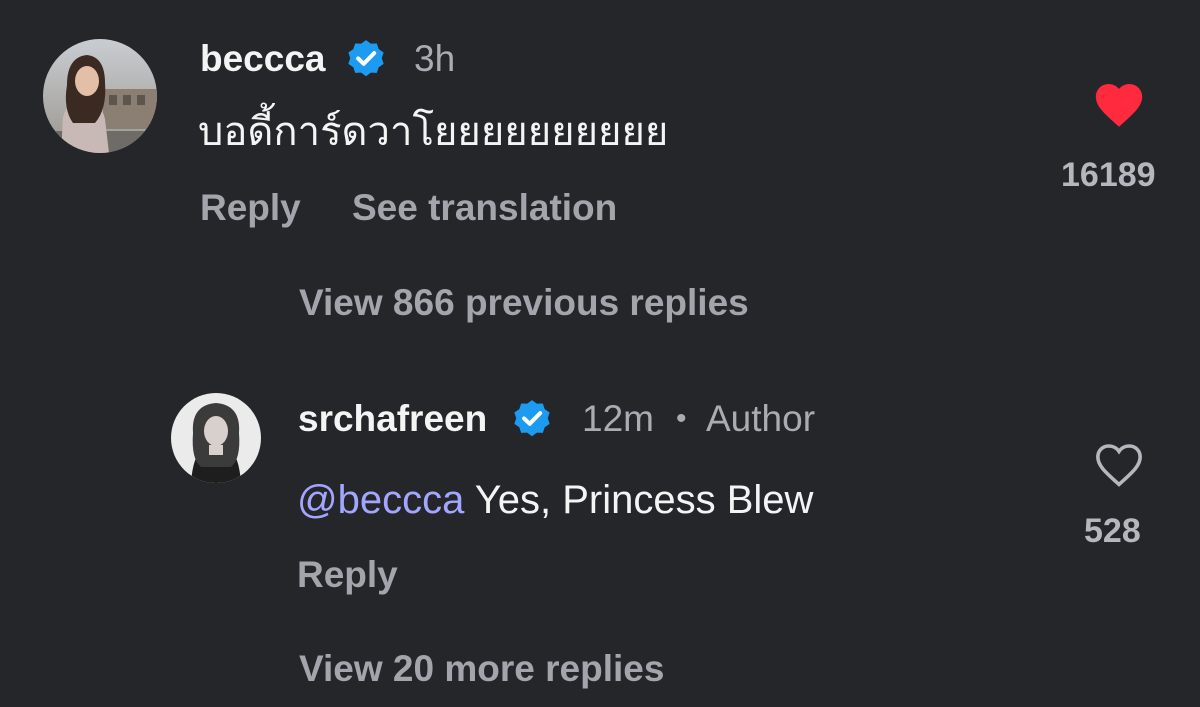 The width and height of the screenshot is (1200, 707). I want to click on reply-username: srchafreen, so click(392, 418).